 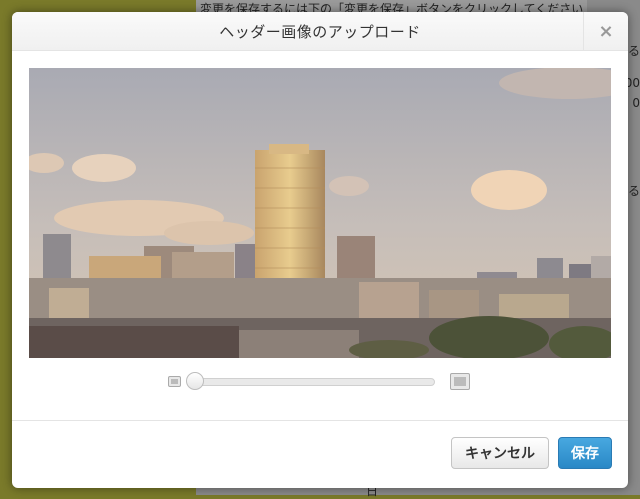 What do you see at coordinates (500, 453) in the screenshot?
I see `cancel-button: キャンセル` at bounding box center [500, 453].